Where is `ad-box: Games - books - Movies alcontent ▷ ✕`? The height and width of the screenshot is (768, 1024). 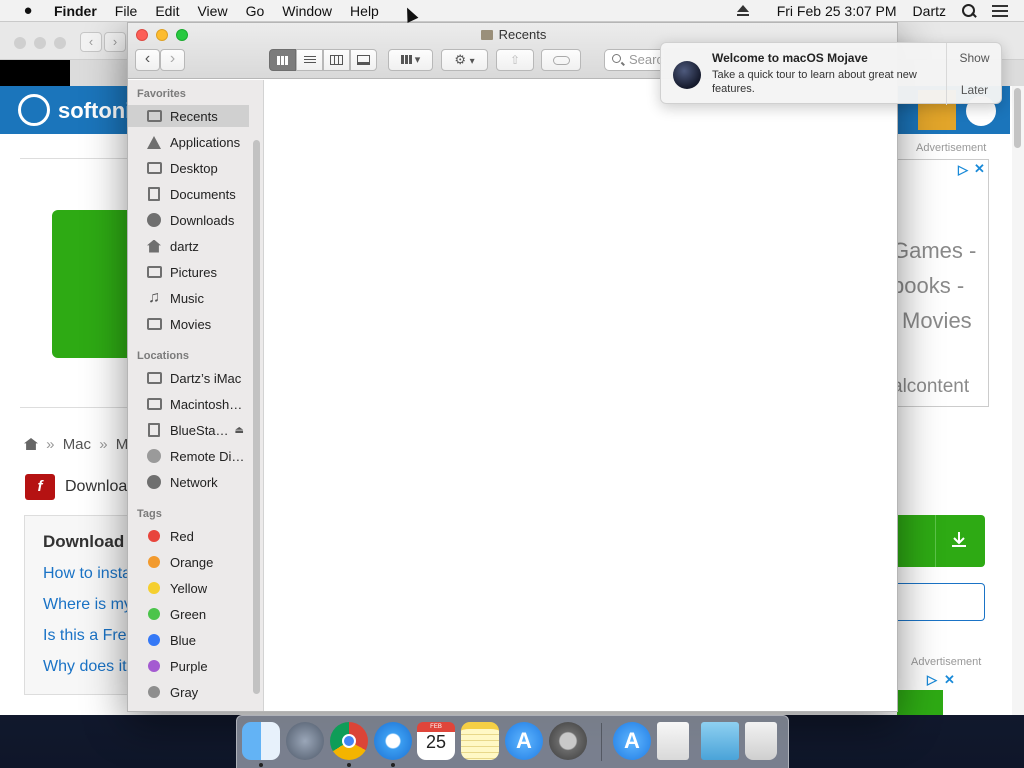
ad-box: Games - books - Movies alcontent ▷ ✕ is located at coordinates (943, 283).